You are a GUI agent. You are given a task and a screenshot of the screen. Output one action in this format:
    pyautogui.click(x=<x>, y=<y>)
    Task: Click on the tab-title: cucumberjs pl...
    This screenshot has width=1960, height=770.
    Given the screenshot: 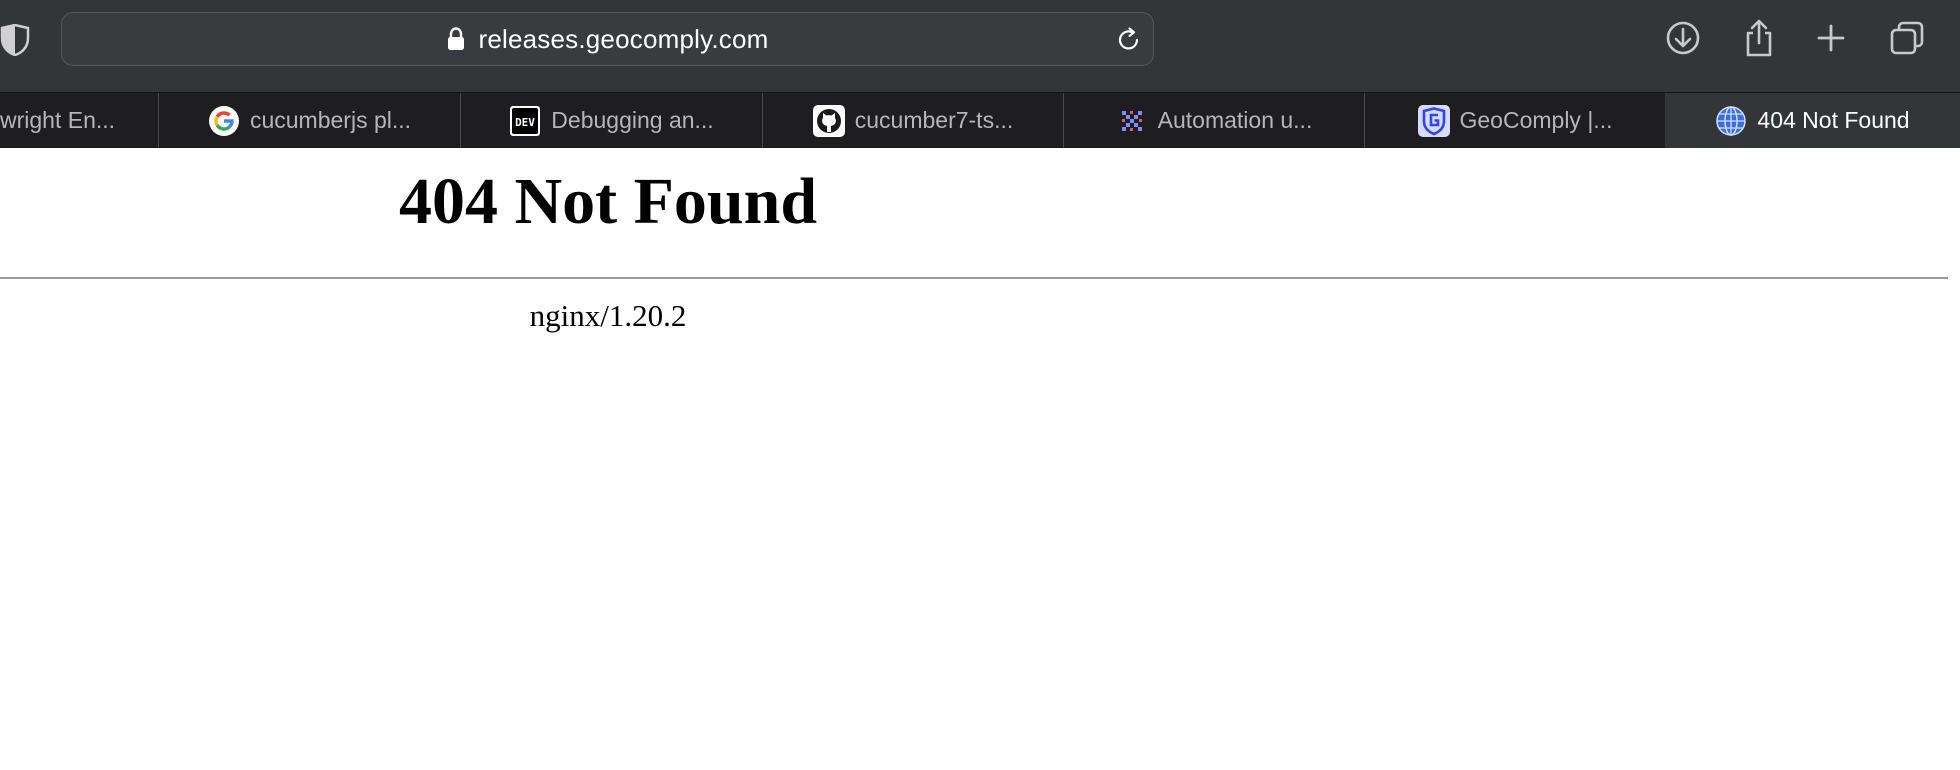 What is the action you would take?
    pyautogui.click(x=330, y=120)
    